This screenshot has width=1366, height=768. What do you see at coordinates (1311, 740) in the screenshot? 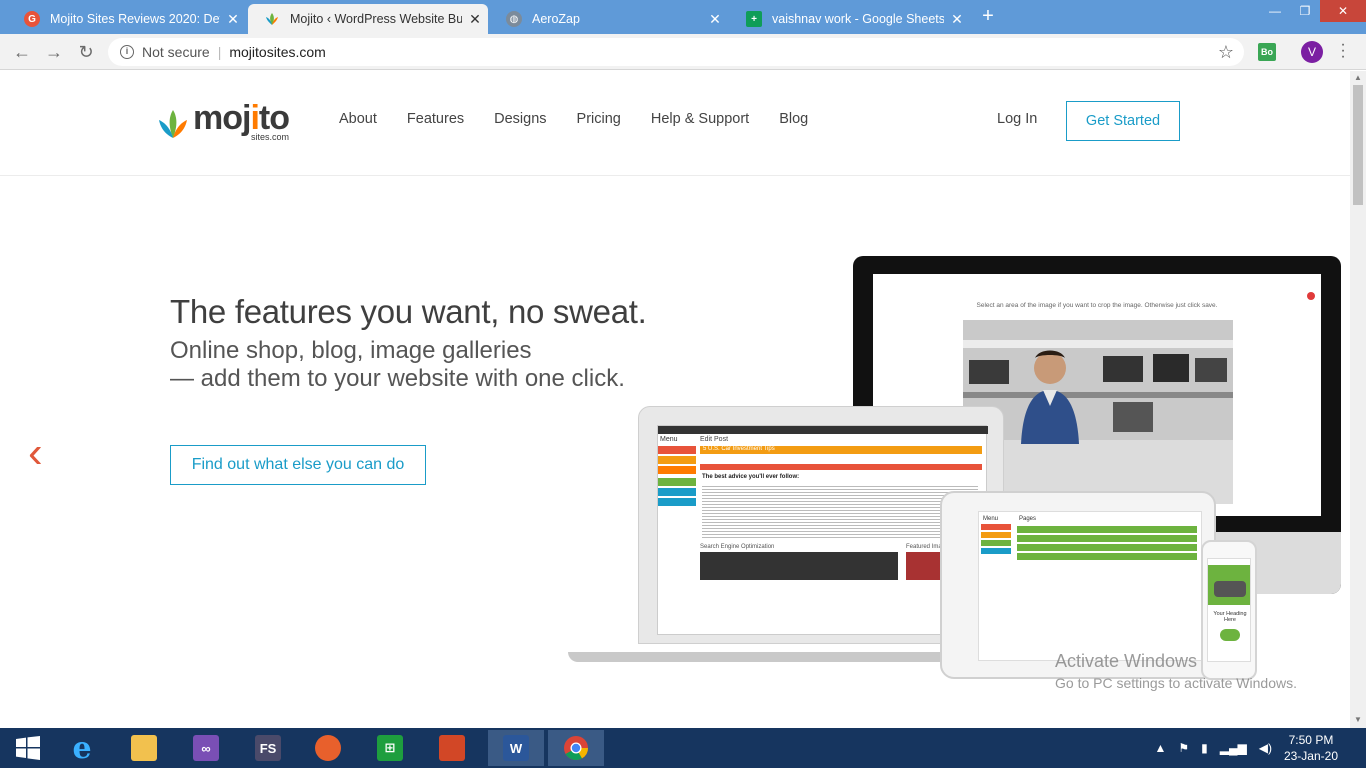
I see `clock-time: 7:50 PM` at bounding box center [1311, 740].